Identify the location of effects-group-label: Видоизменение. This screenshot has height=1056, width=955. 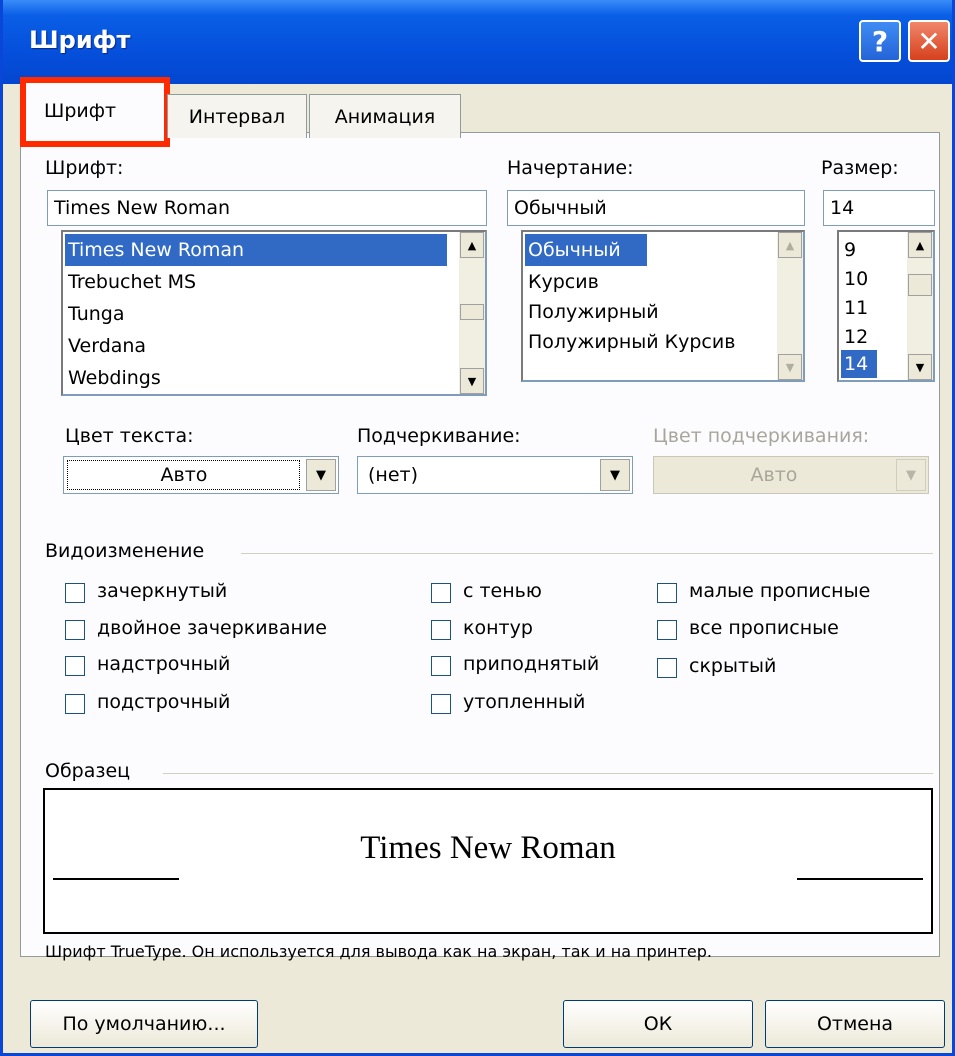
(125, 551).